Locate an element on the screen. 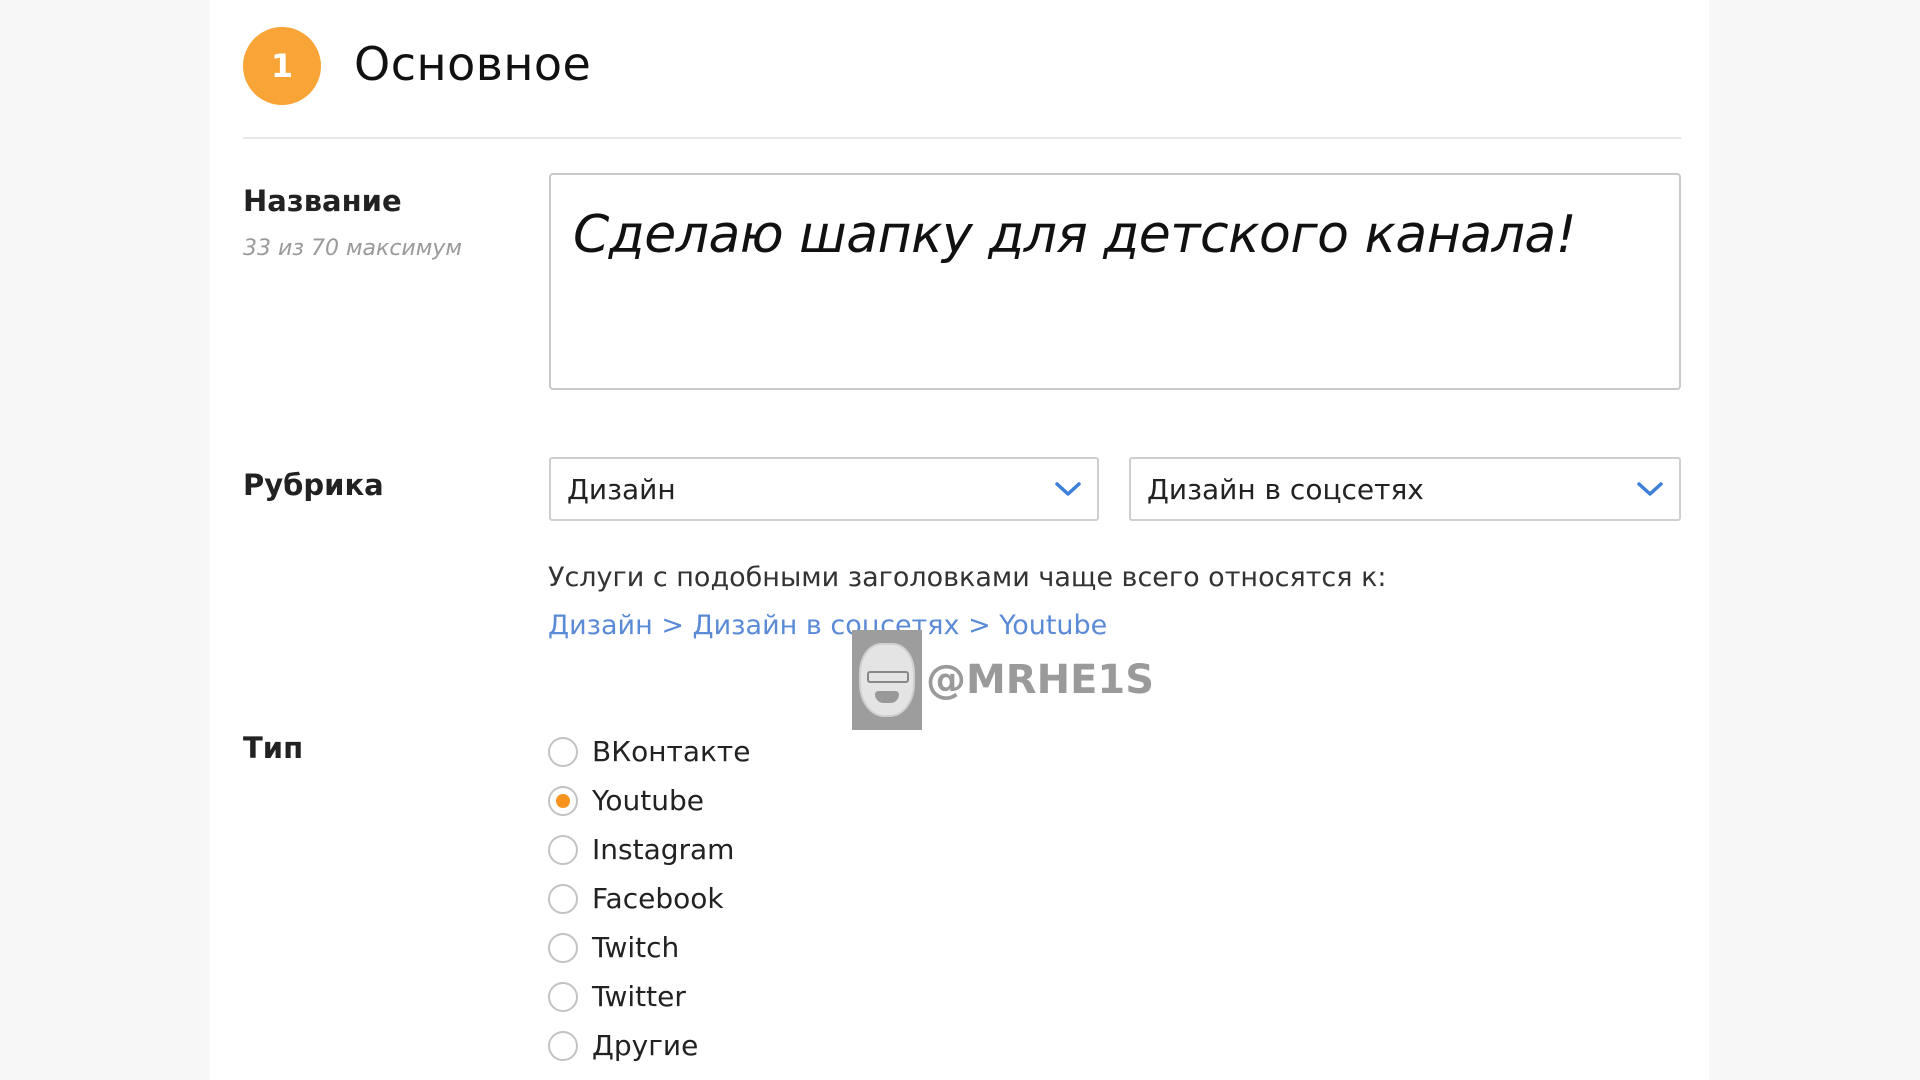 This screenshot has height=1080, width=1920. type-option-instagram: Instagram is located at coordinates (649, 849).